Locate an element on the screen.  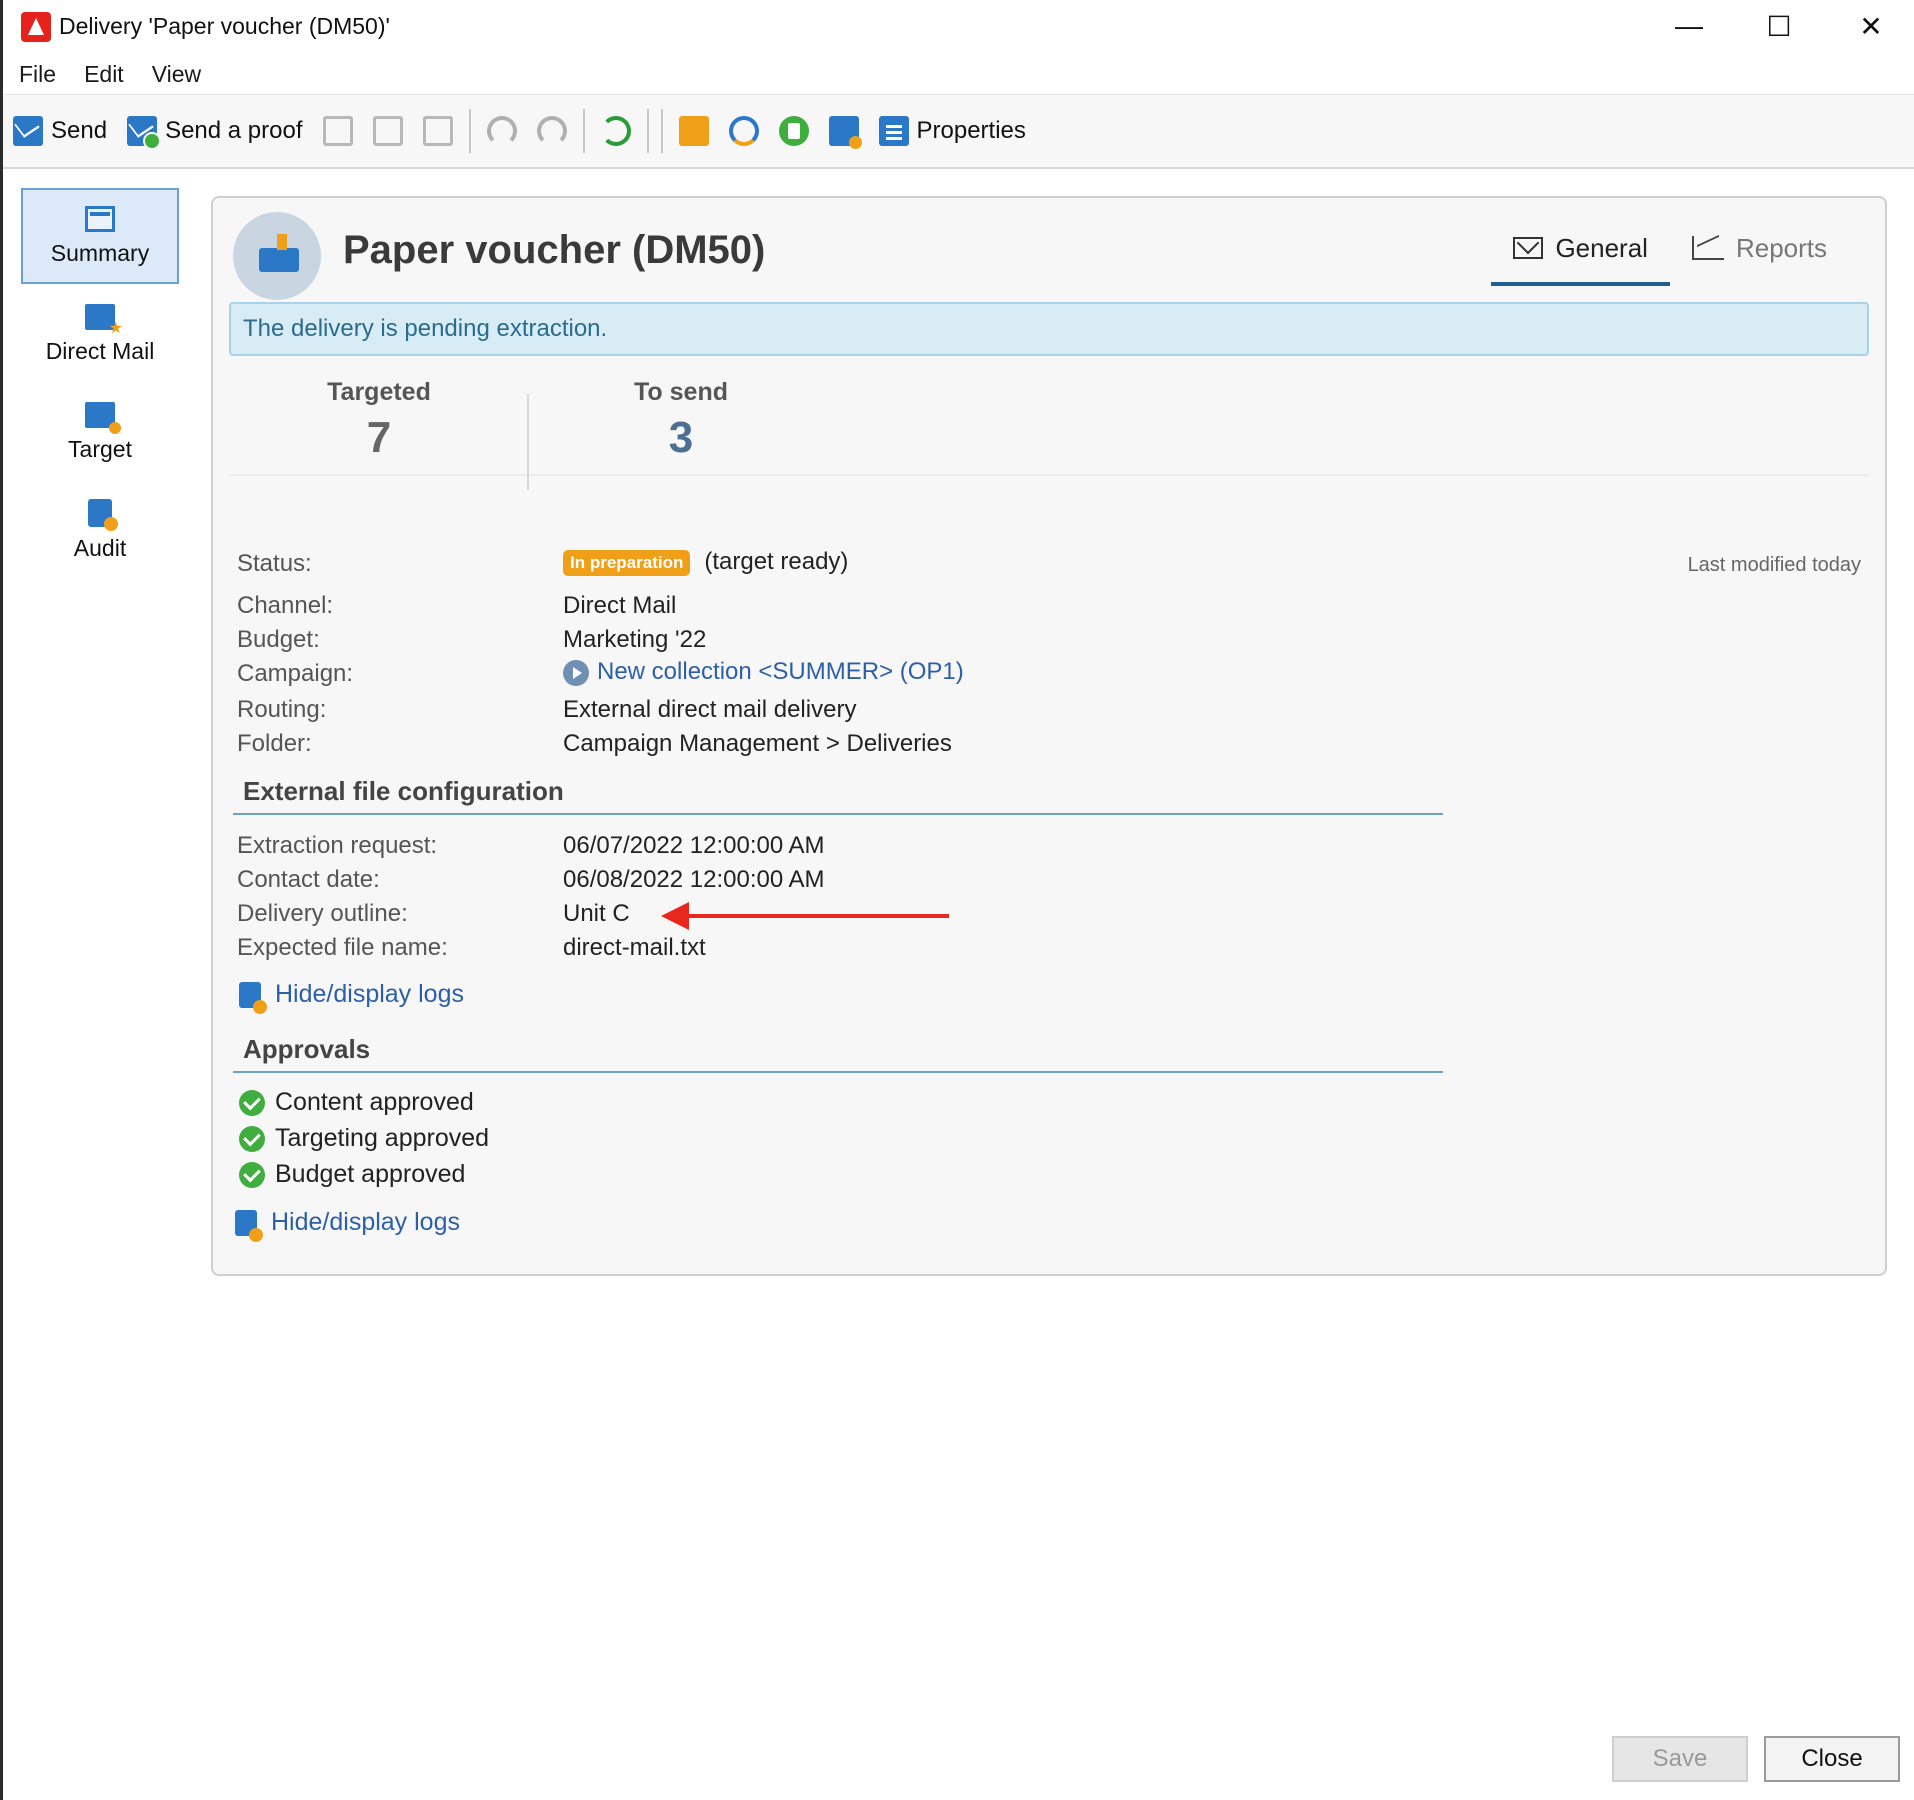
undo-icon is located at coordinates (501, 131).